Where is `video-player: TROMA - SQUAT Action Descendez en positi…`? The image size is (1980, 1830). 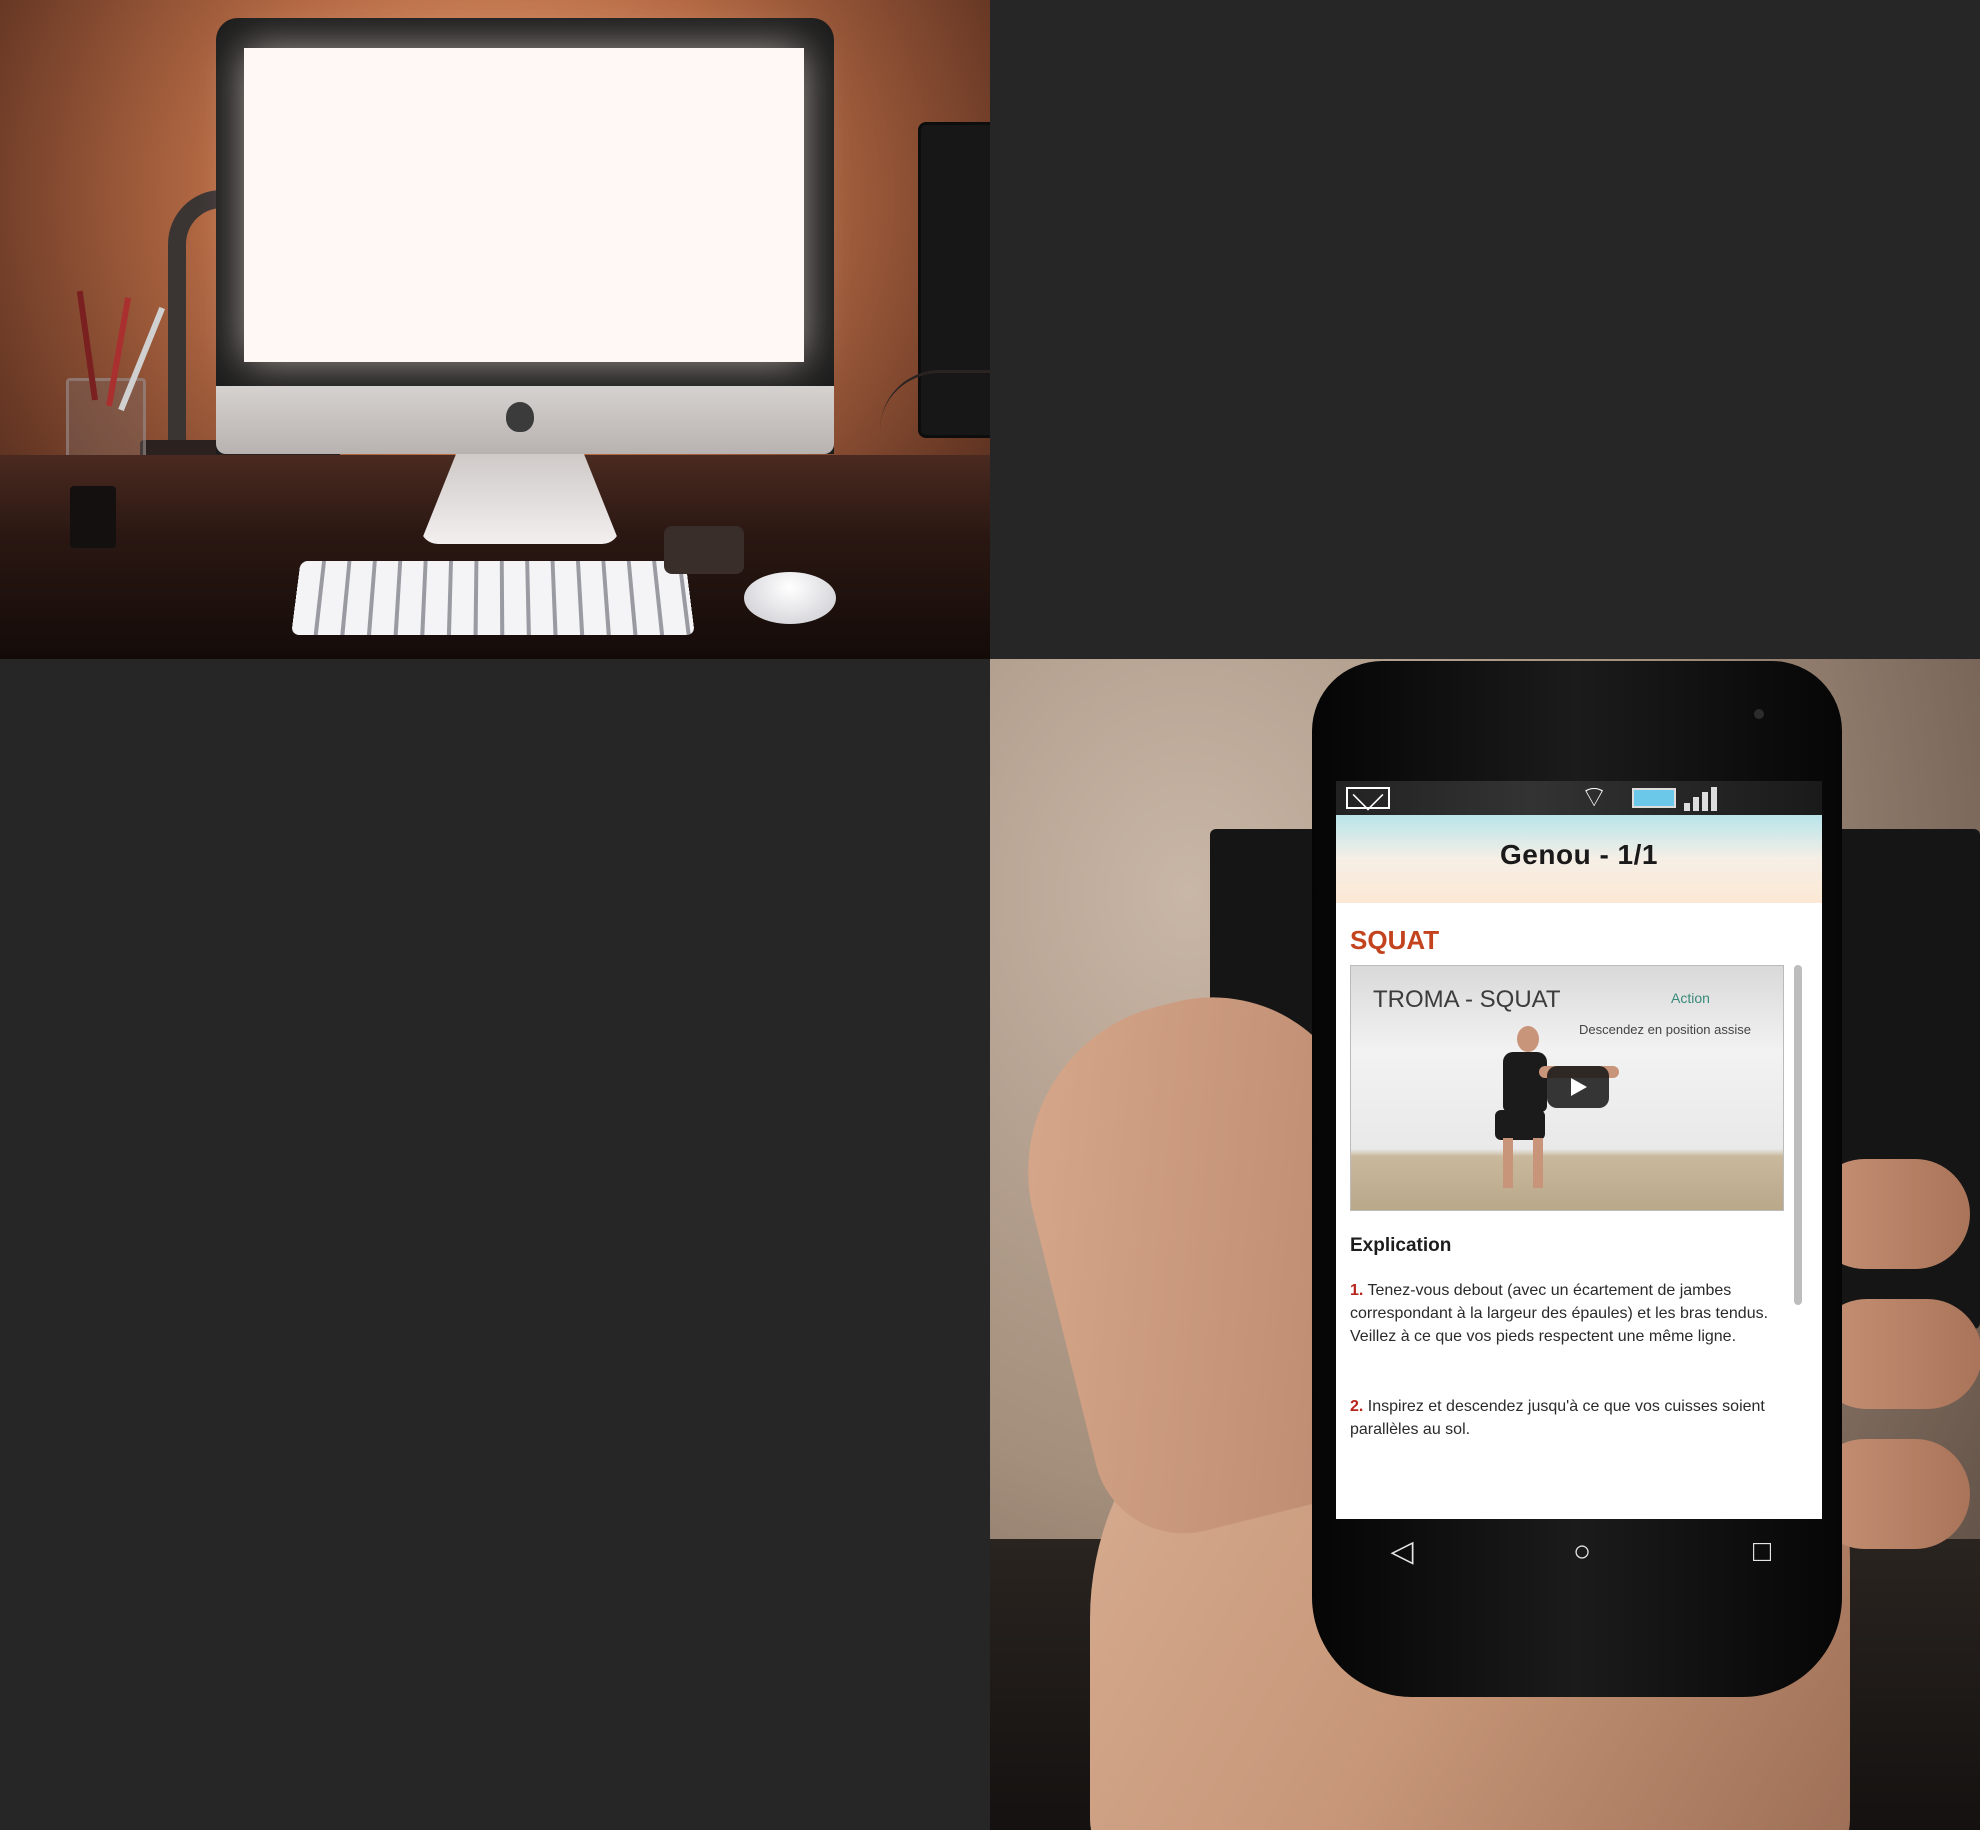 video-player: TROMA - SQUAT Action Descendez en positi… is located at coordinates (1567, 1088).